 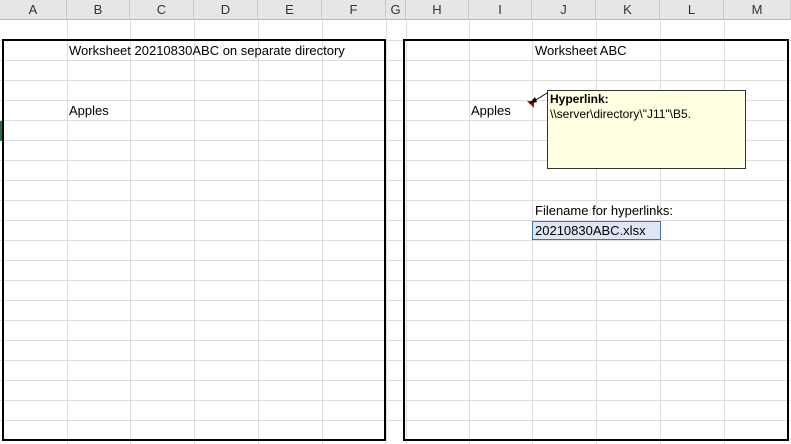 I want to click on column-header-i: I, so click(x=500, y=10).